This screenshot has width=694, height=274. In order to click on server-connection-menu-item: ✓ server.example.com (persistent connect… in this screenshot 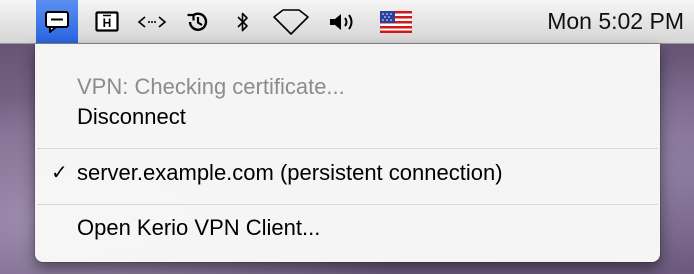, I will do `click(347, 173)`.